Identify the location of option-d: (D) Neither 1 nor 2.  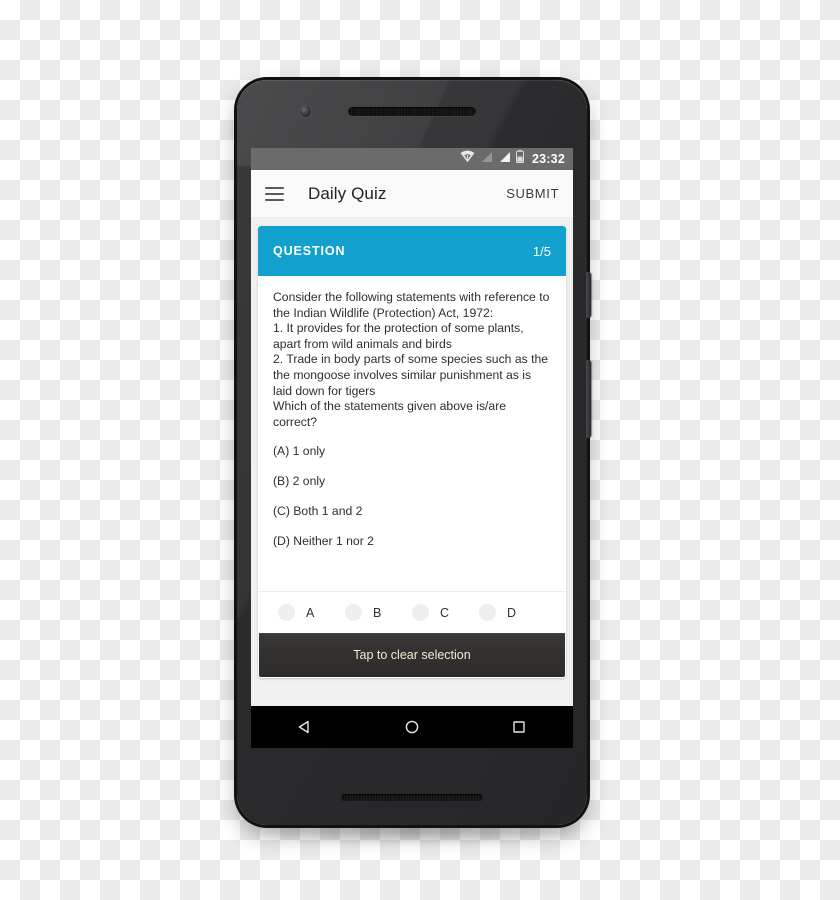
(412, 541).